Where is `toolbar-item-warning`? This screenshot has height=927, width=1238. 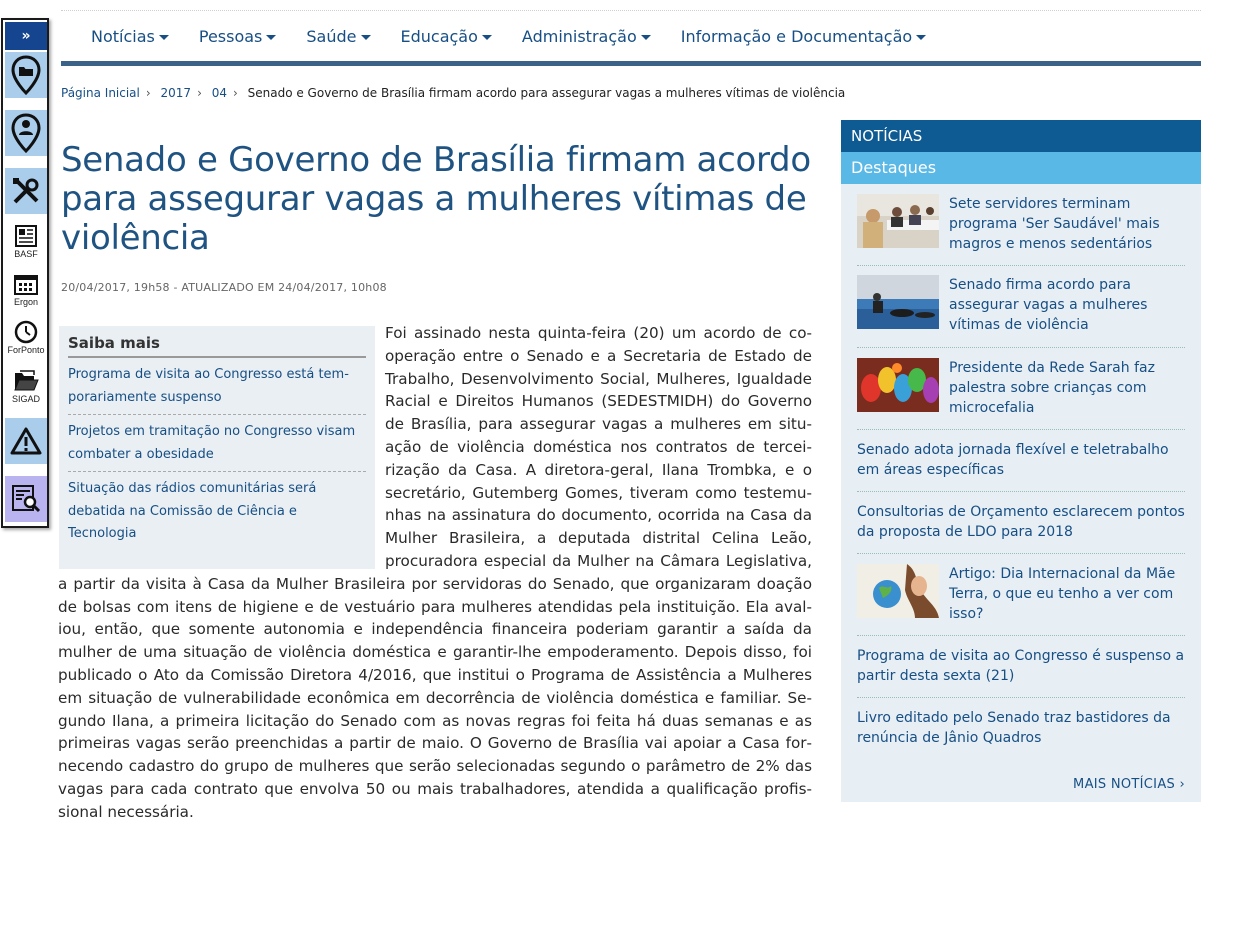 toolbar-item-warning is located at coordinates (26, 441).